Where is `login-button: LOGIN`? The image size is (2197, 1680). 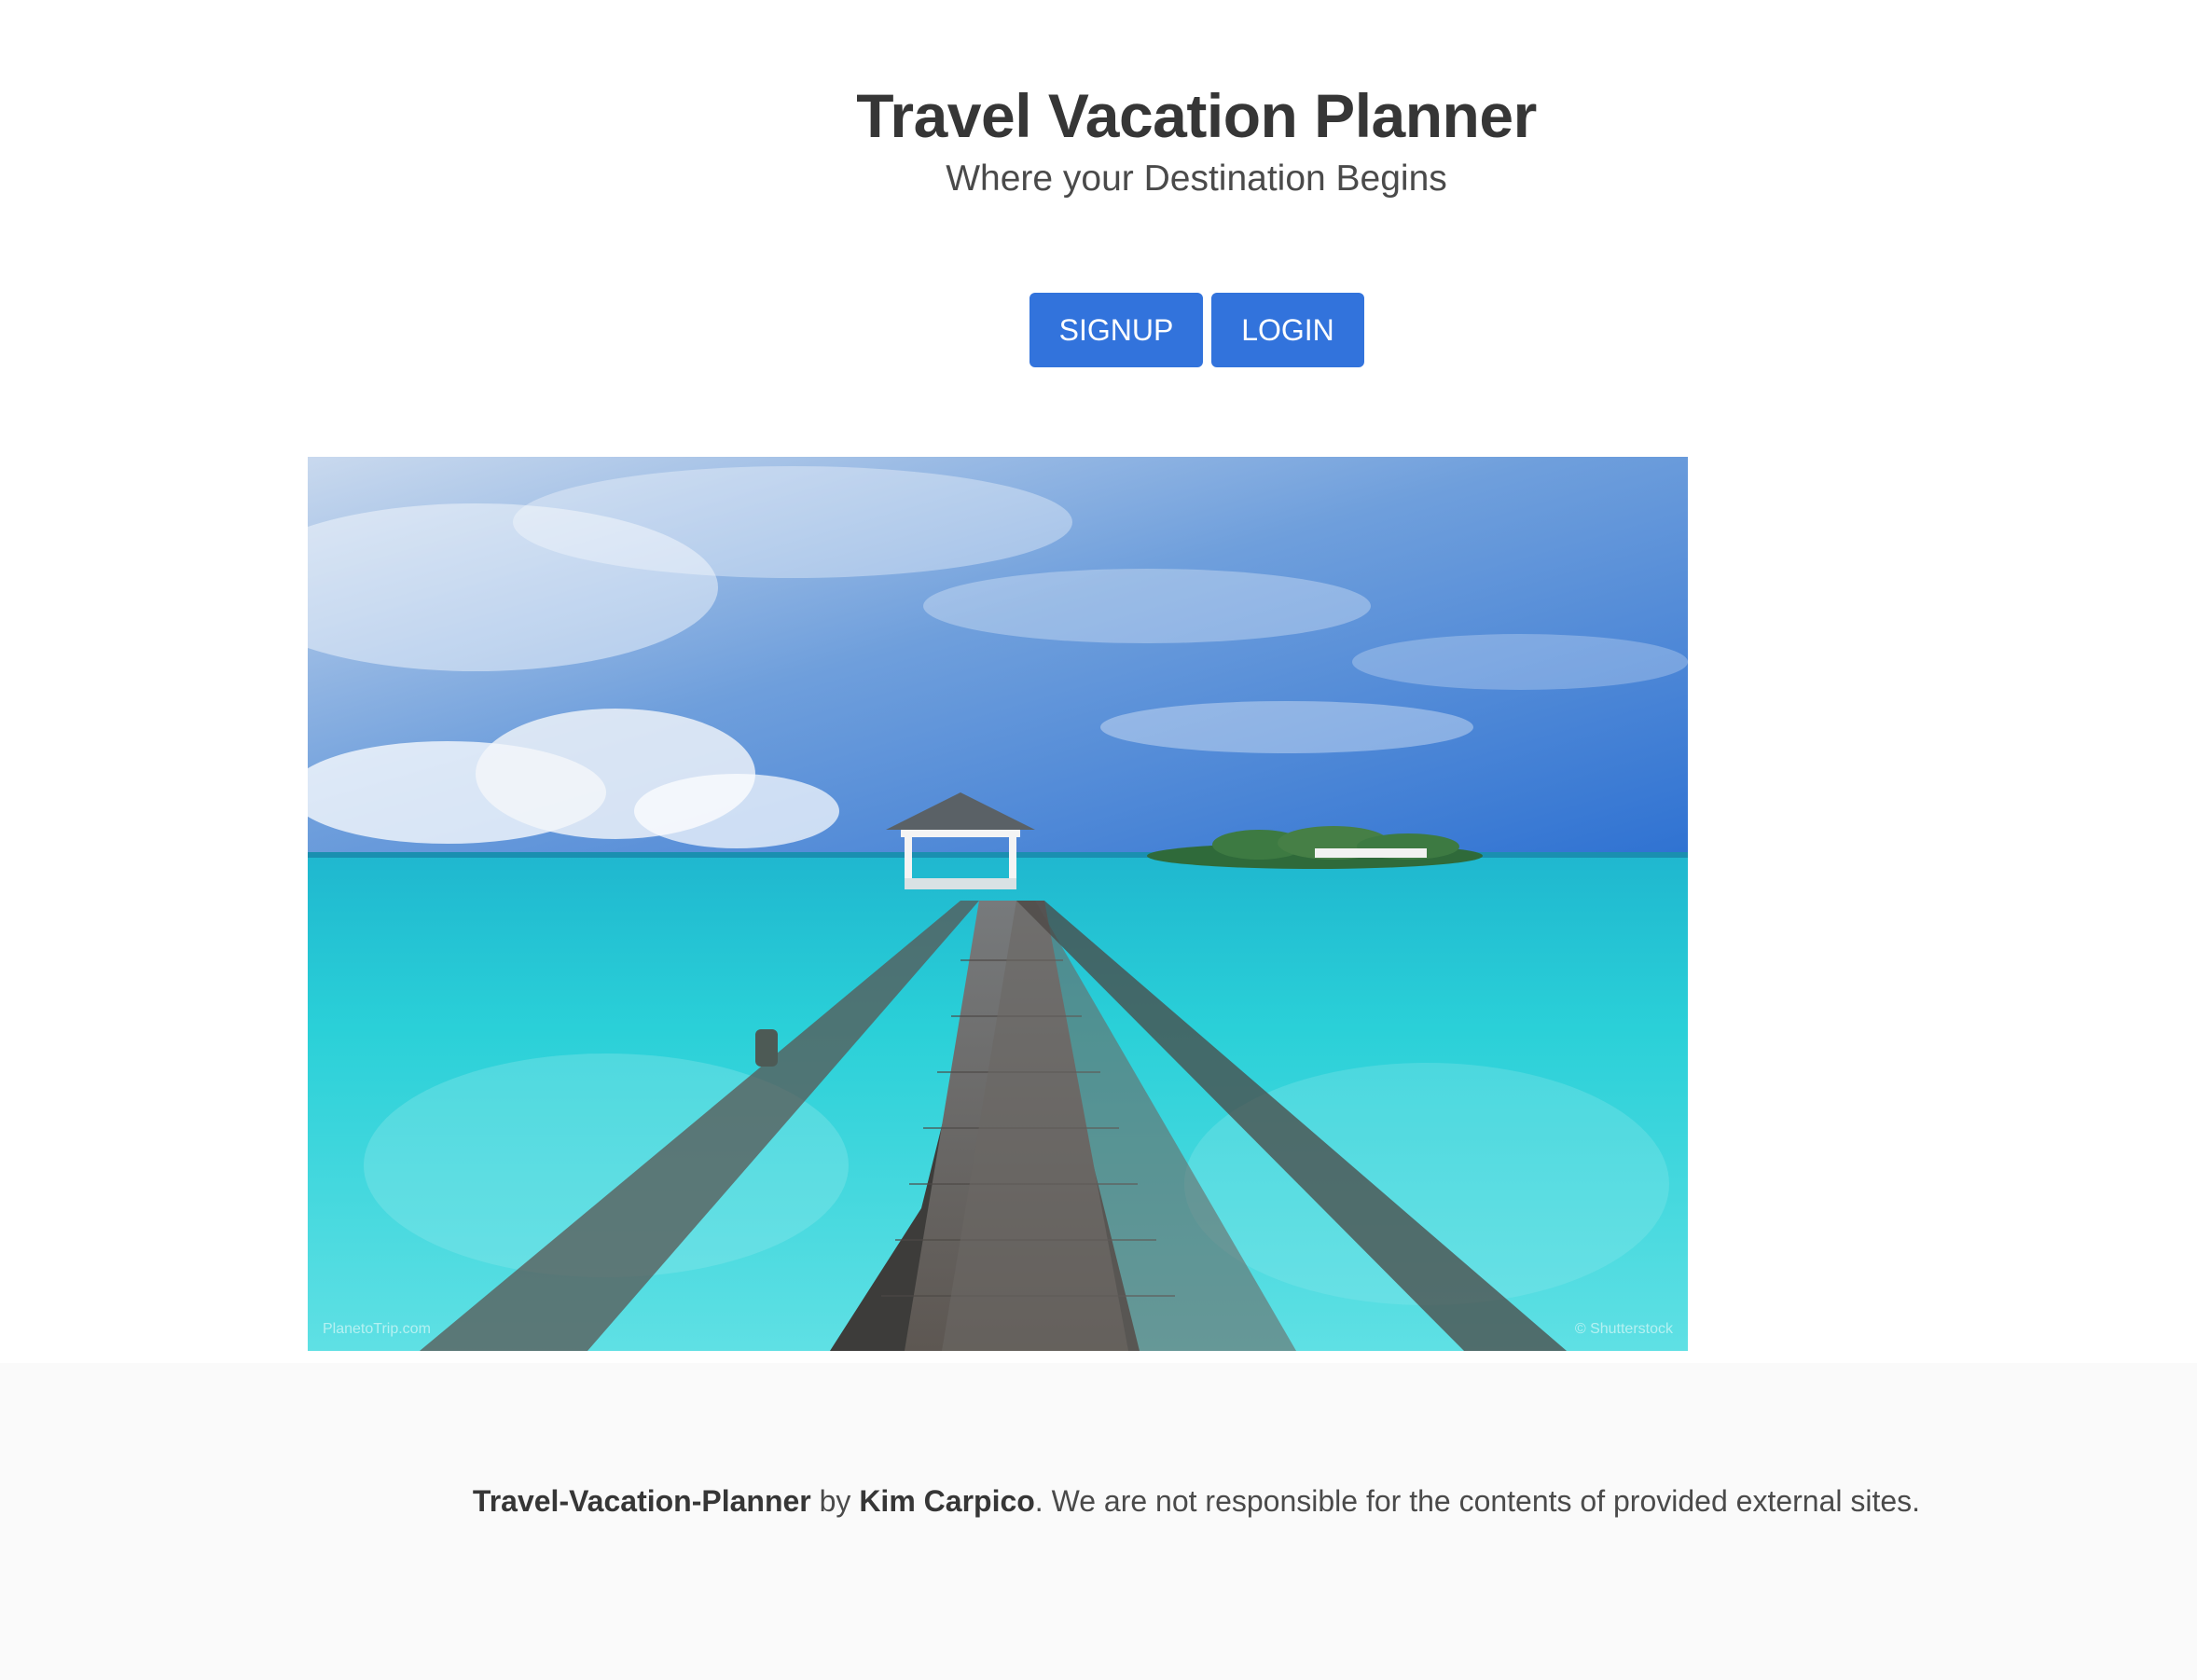 login-button: LOGIN is located at coordinates (1287, 330).